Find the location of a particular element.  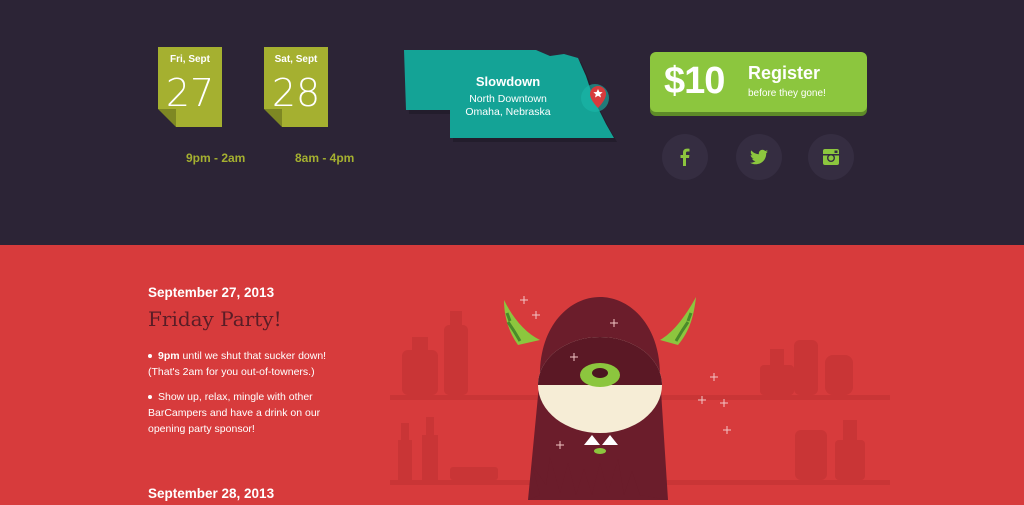

register-sublabel: before they gone! is located at coordinates (787, 93).